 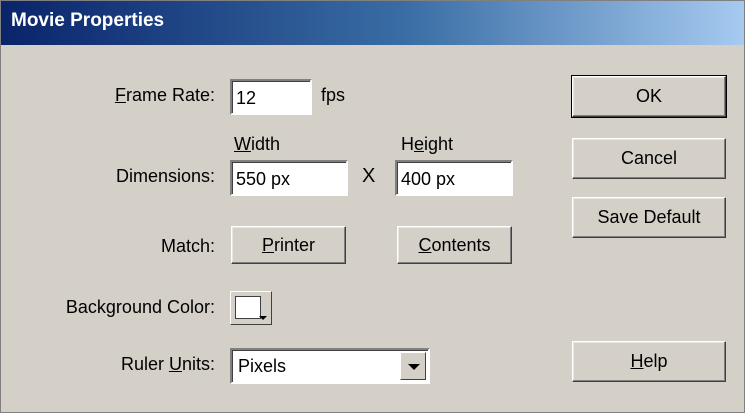 What do you see at coordinates (454, 178) in the screenshot?
I see `height-input: 400 px` at bounding box center [454, 178].